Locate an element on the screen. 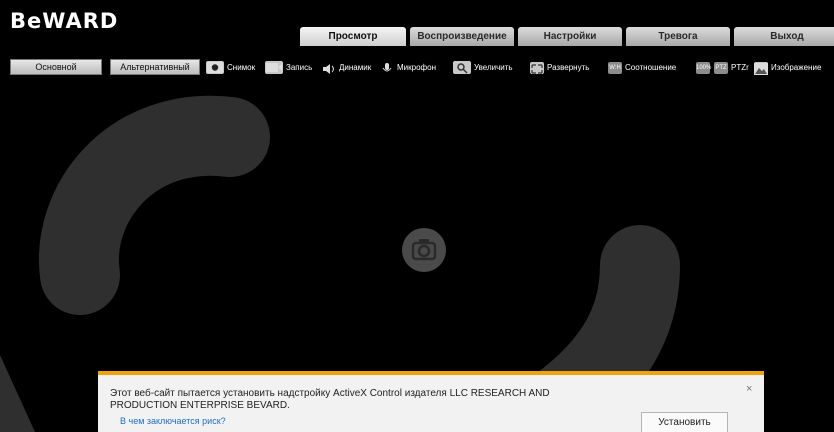 The image size is (834, 432). fullscreen-label: Развернуть is located at coordinates (568, 67).